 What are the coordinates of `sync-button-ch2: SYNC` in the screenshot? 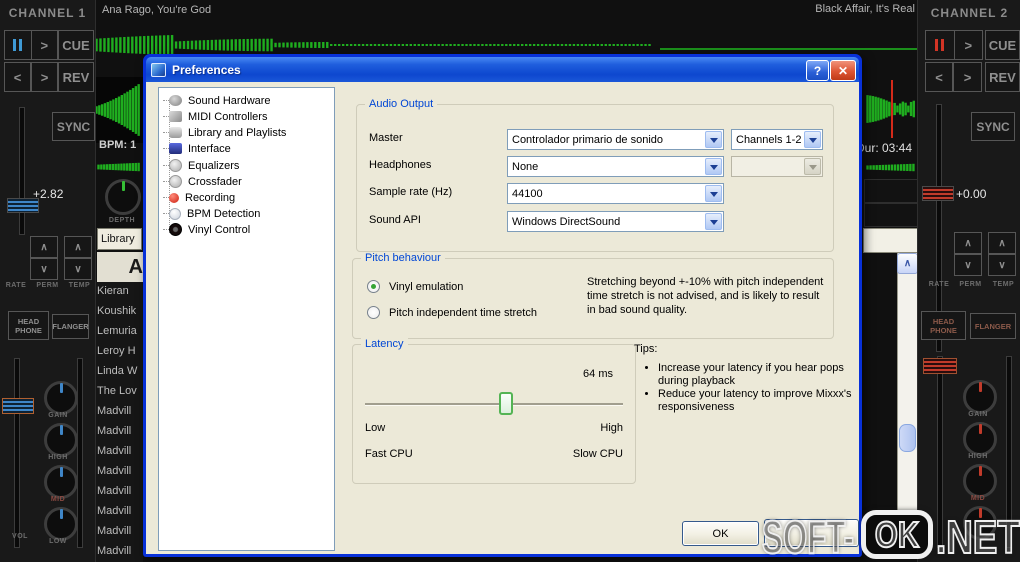 It's located at (993, 126).